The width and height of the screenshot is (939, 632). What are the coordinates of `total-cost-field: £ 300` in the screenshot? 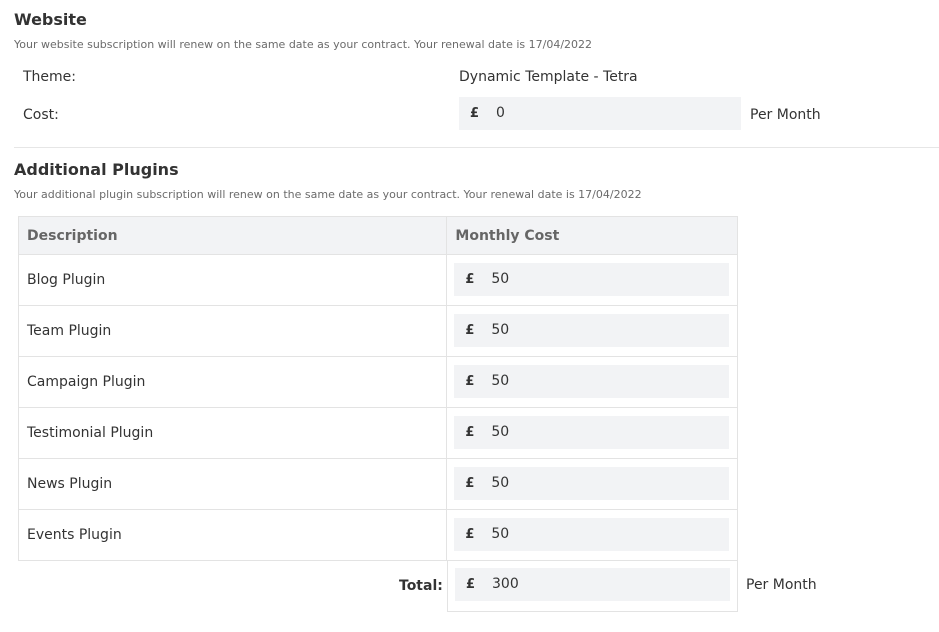 It's located at (592, 584).